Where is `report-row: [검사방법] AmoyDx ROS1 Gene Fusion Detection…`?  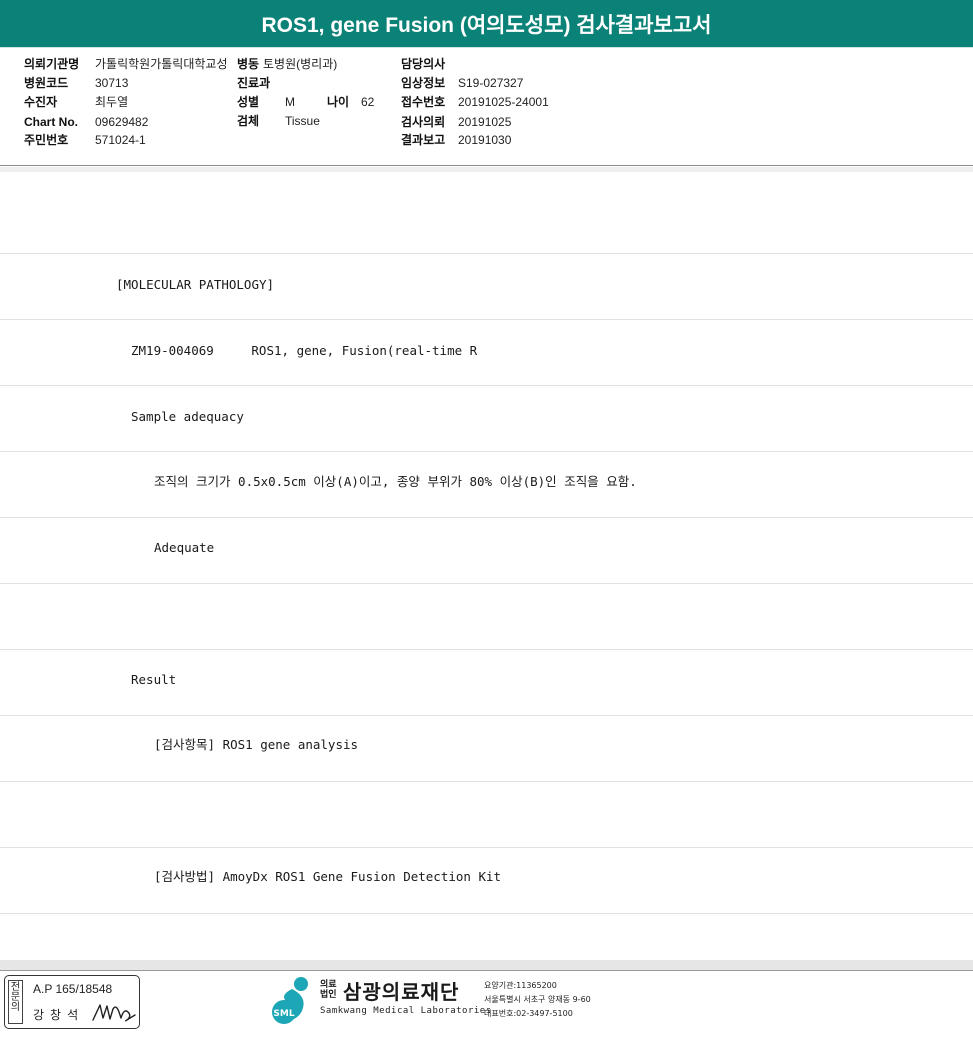
report-row: [검사방법] AmoyDx ROS1 Gene Fusion Detection… is located at coordinates (486, 881).